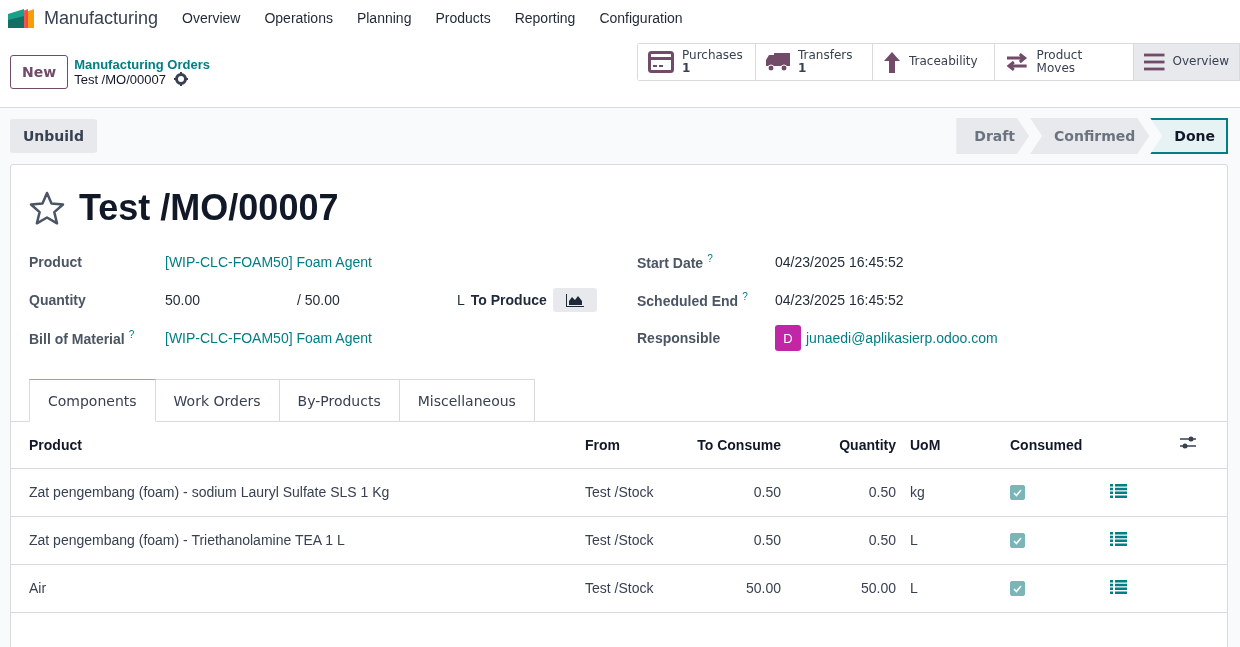  Describe the element at coordinates (1154, 61) in the screenshot. I see `menu-icon` at that location.